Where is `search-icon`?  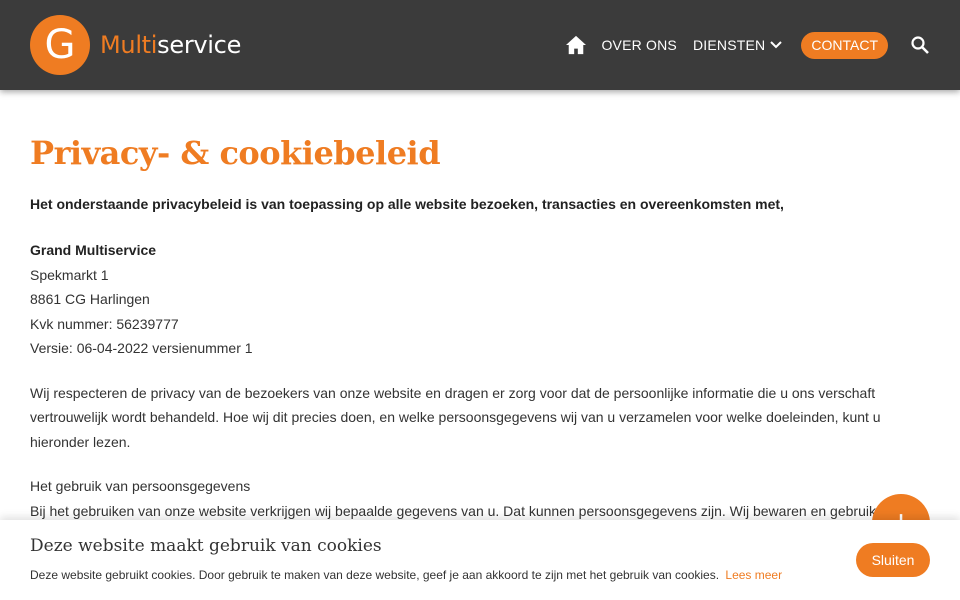 search-icon is located at coordinates (920, 45).